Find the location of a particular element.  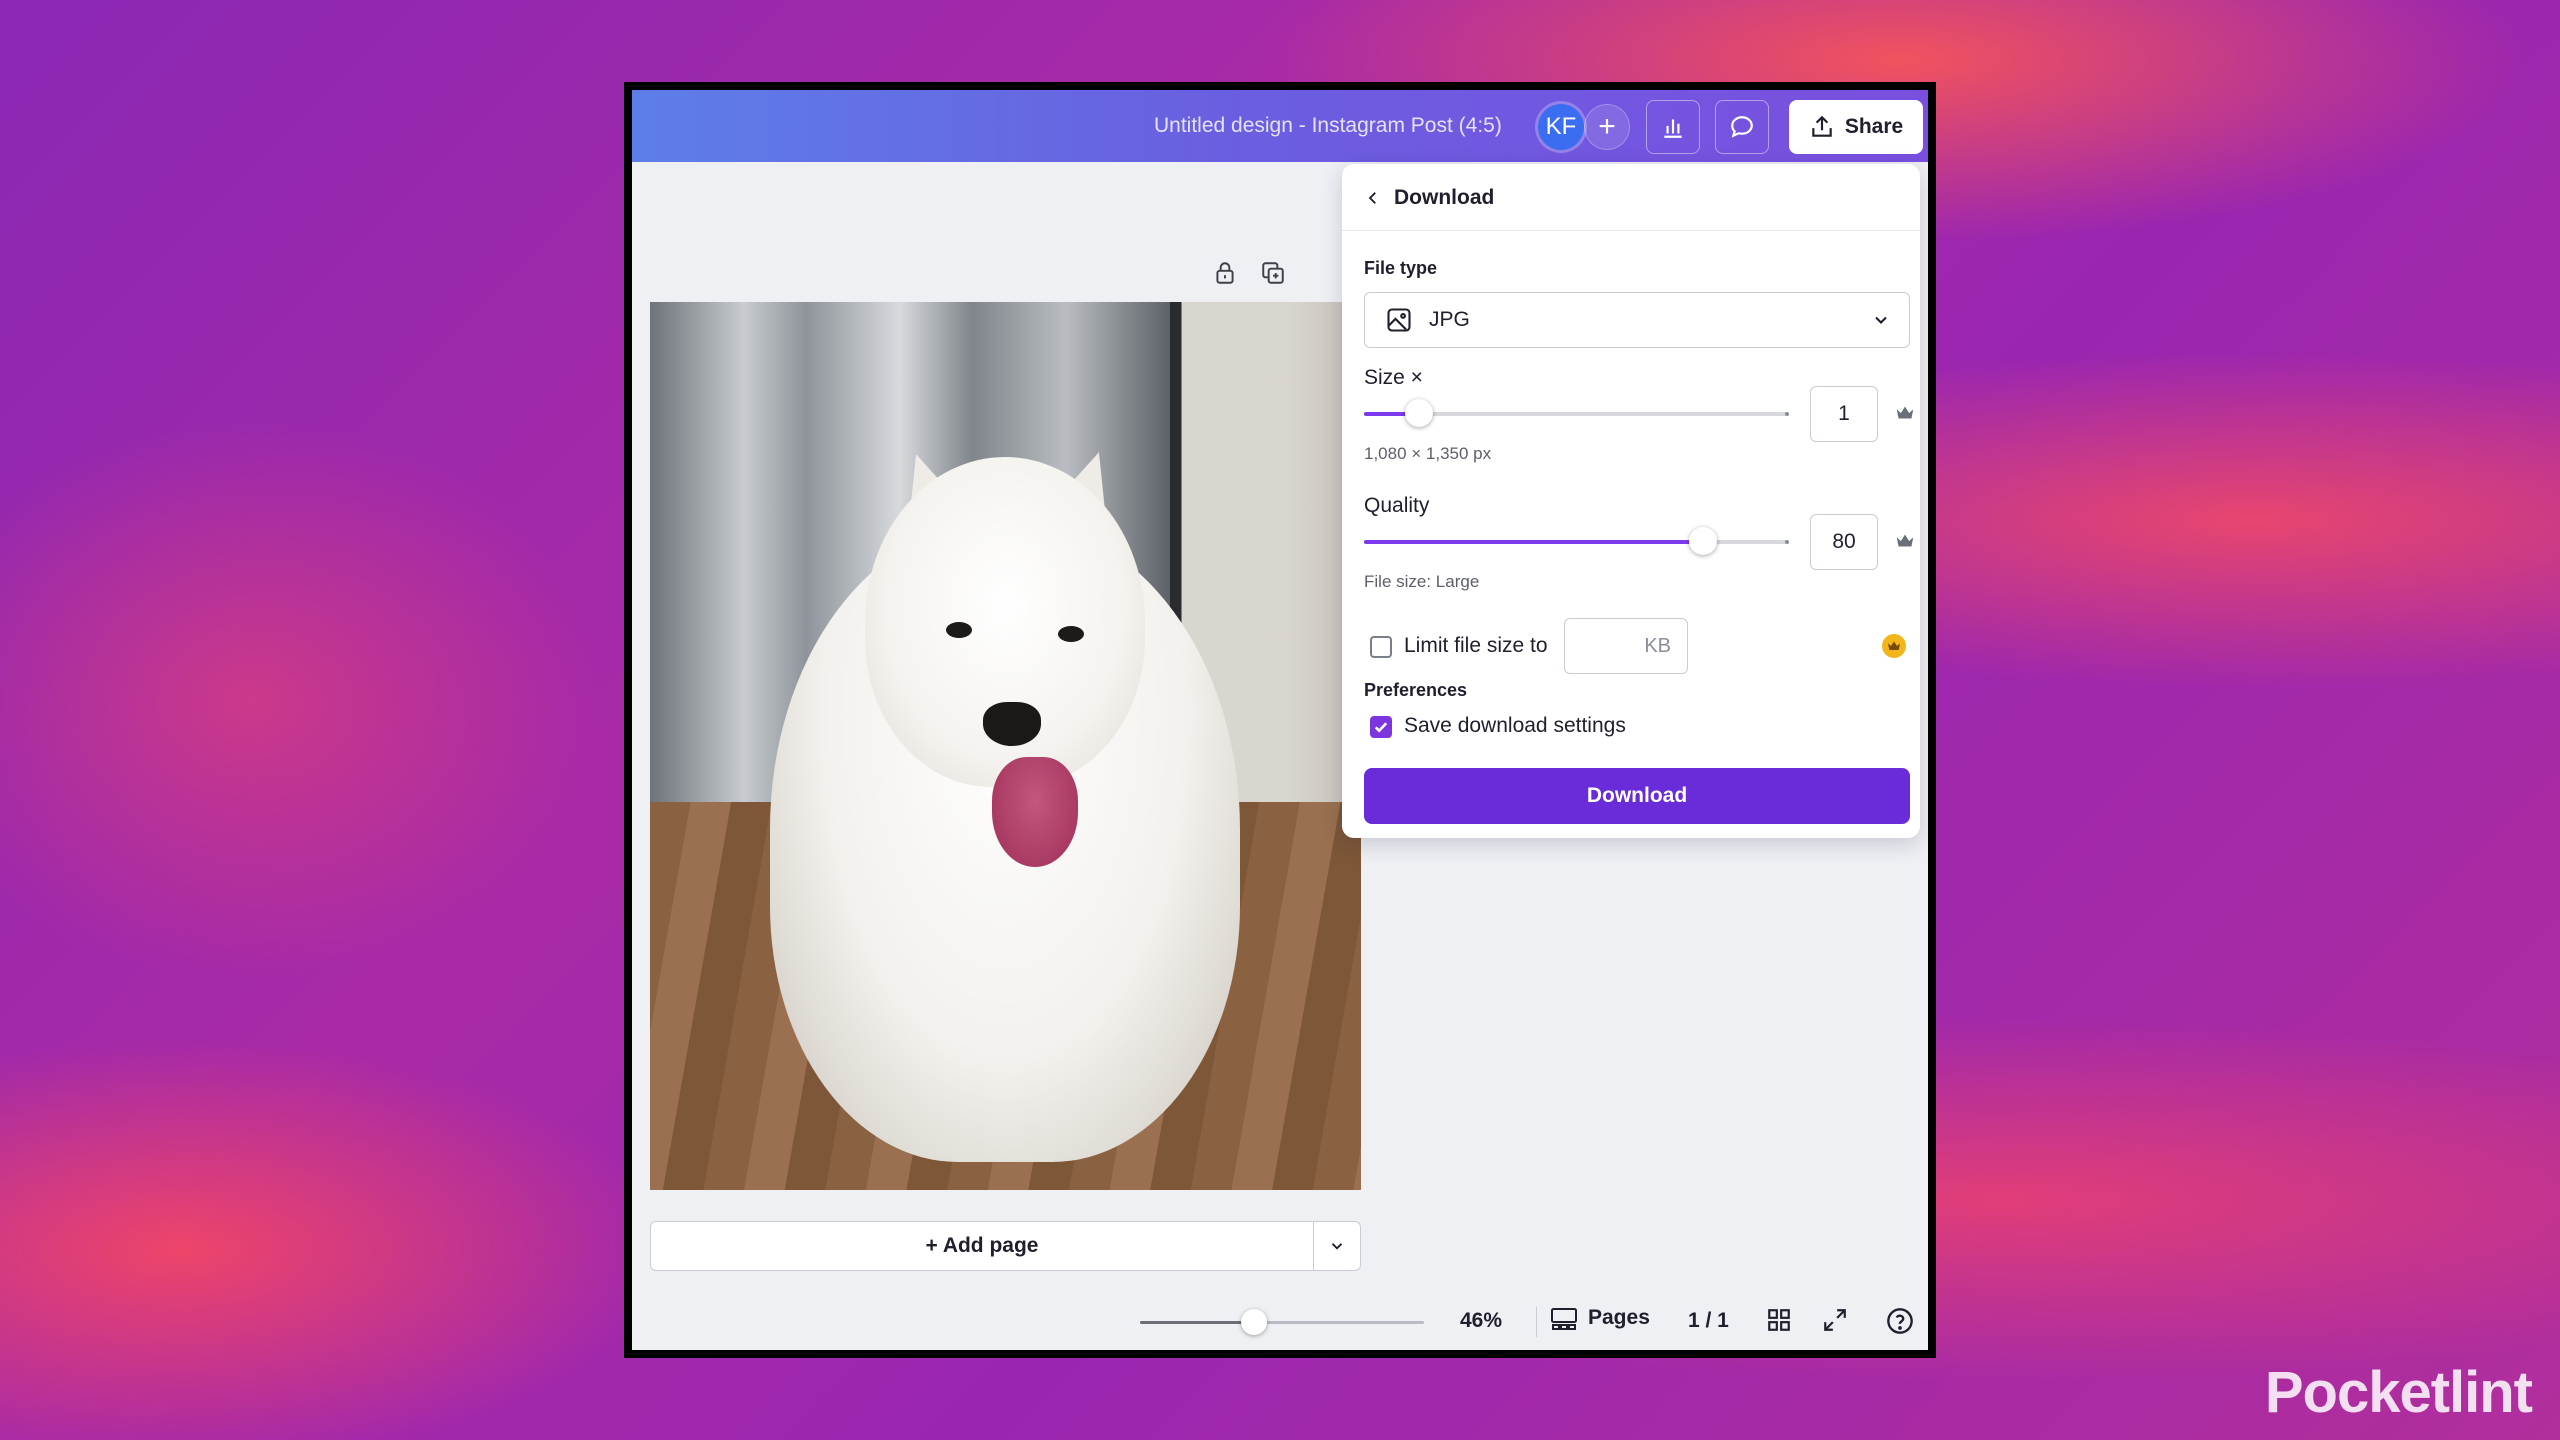

comments-button is located at coordinates (1742, 127).